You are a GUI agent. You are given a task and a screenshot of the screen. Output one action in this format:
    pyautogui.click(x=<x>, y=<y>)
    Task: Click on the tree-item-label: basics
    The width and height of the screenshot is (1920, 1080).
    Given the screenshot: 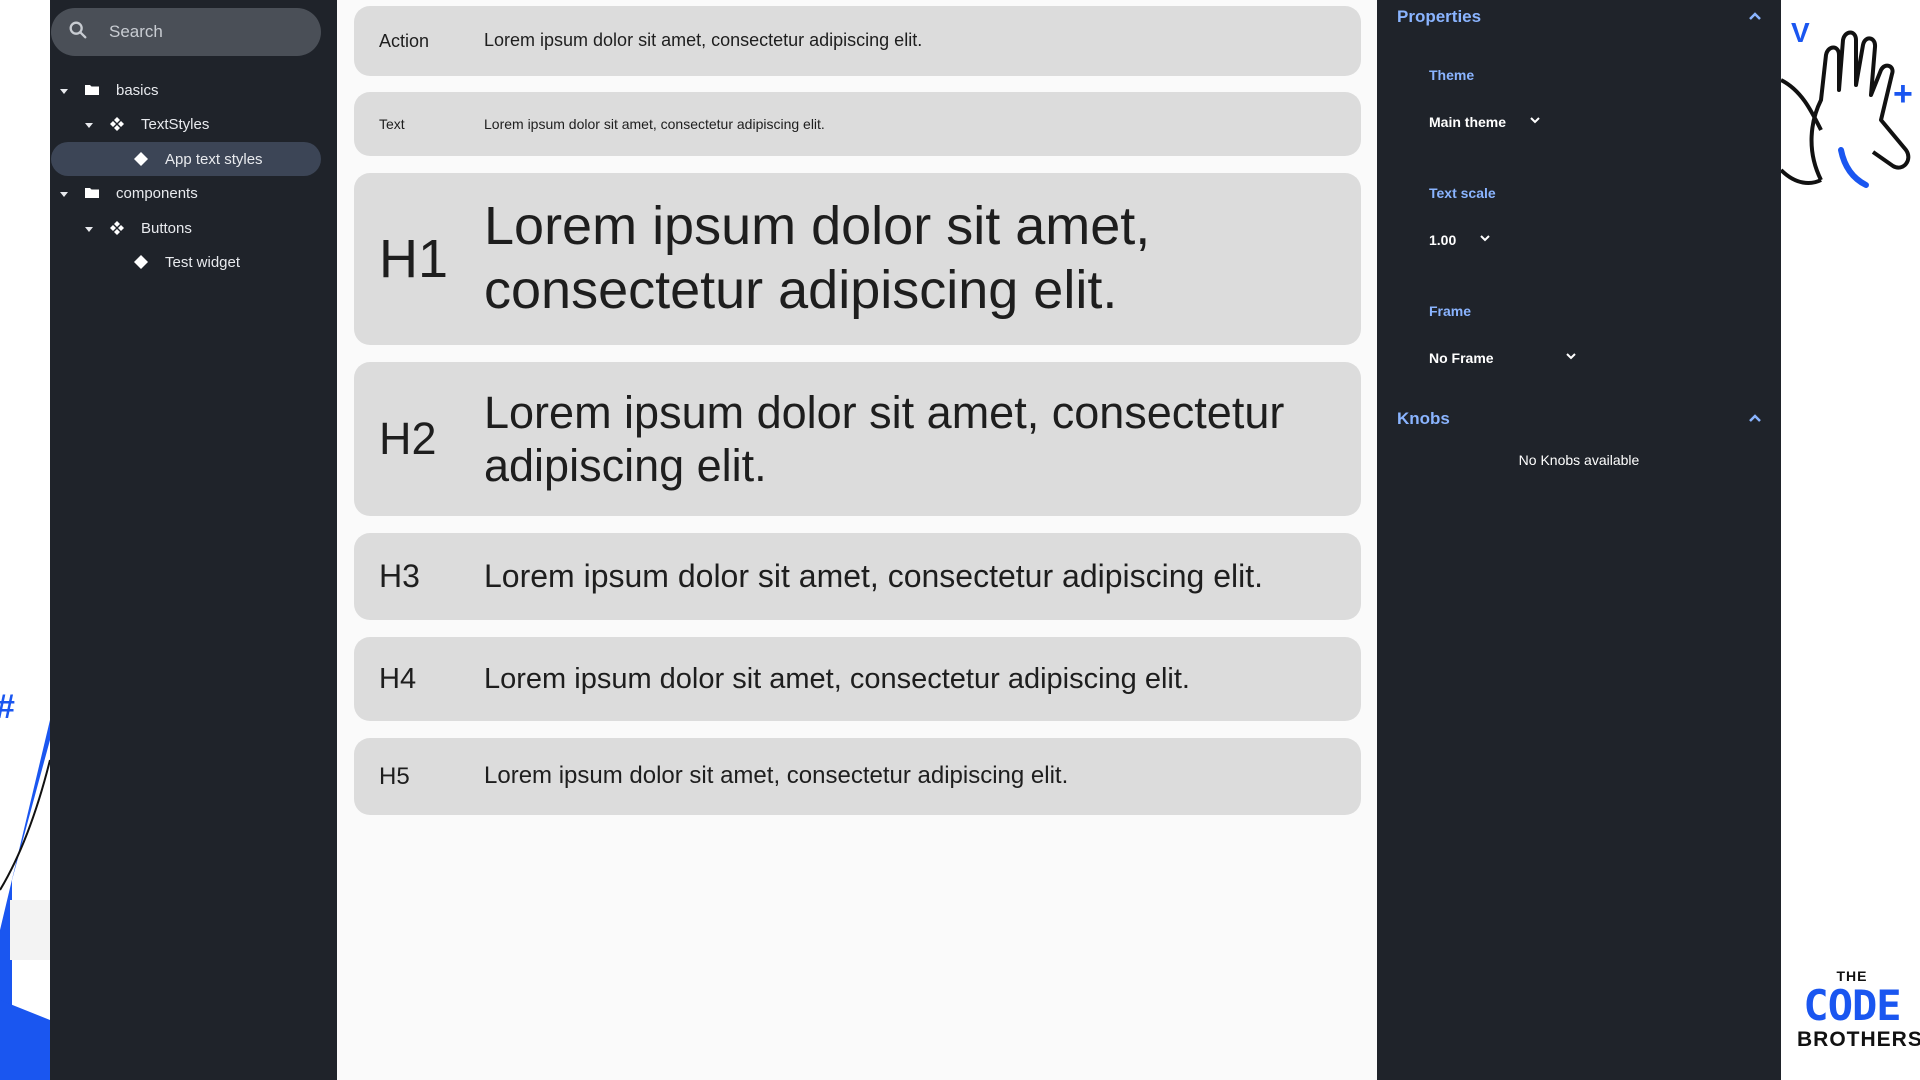 What is the action you would take?
    pyautogui.click(x=137, y=90)
    